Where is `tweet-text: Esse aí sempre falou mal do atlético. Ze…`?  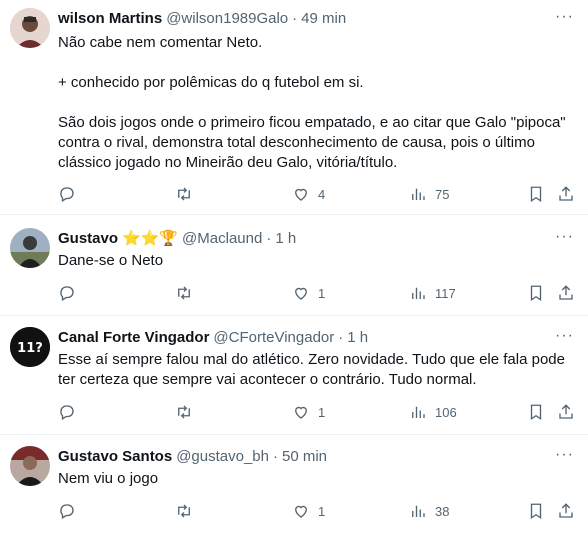
tweet-text: Esse aí sempre falou mal do atlético. Ze… is located at coordinates (314, 369).